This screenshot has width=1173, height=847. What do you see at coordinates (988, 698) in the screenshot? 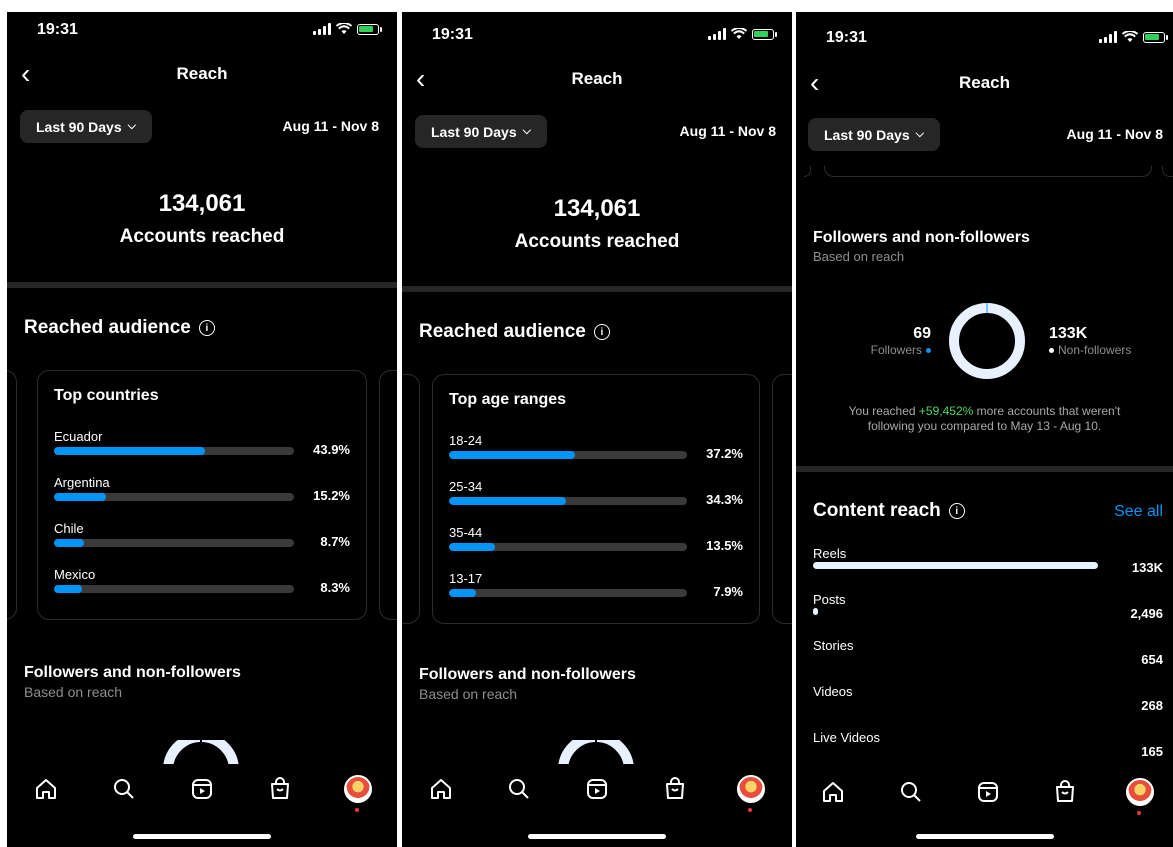
I see `list-item: Videos 268` at bounding box center [988, 698].